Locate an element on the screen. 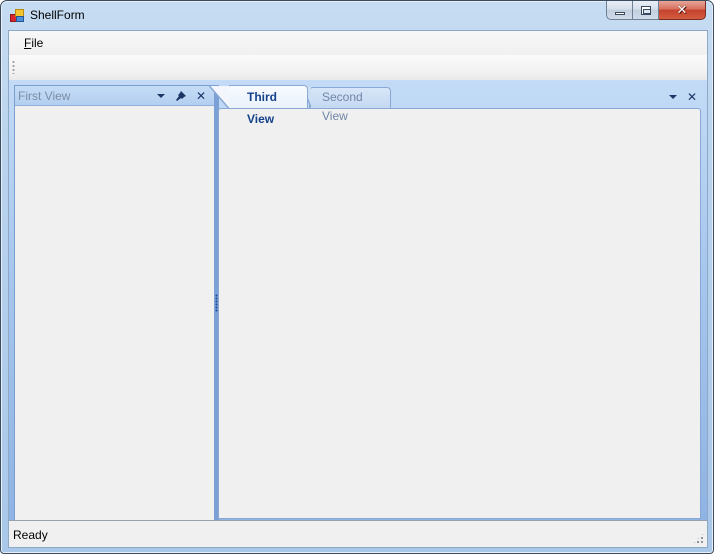  first-view-title: First View is located at coordinates (44, 96).